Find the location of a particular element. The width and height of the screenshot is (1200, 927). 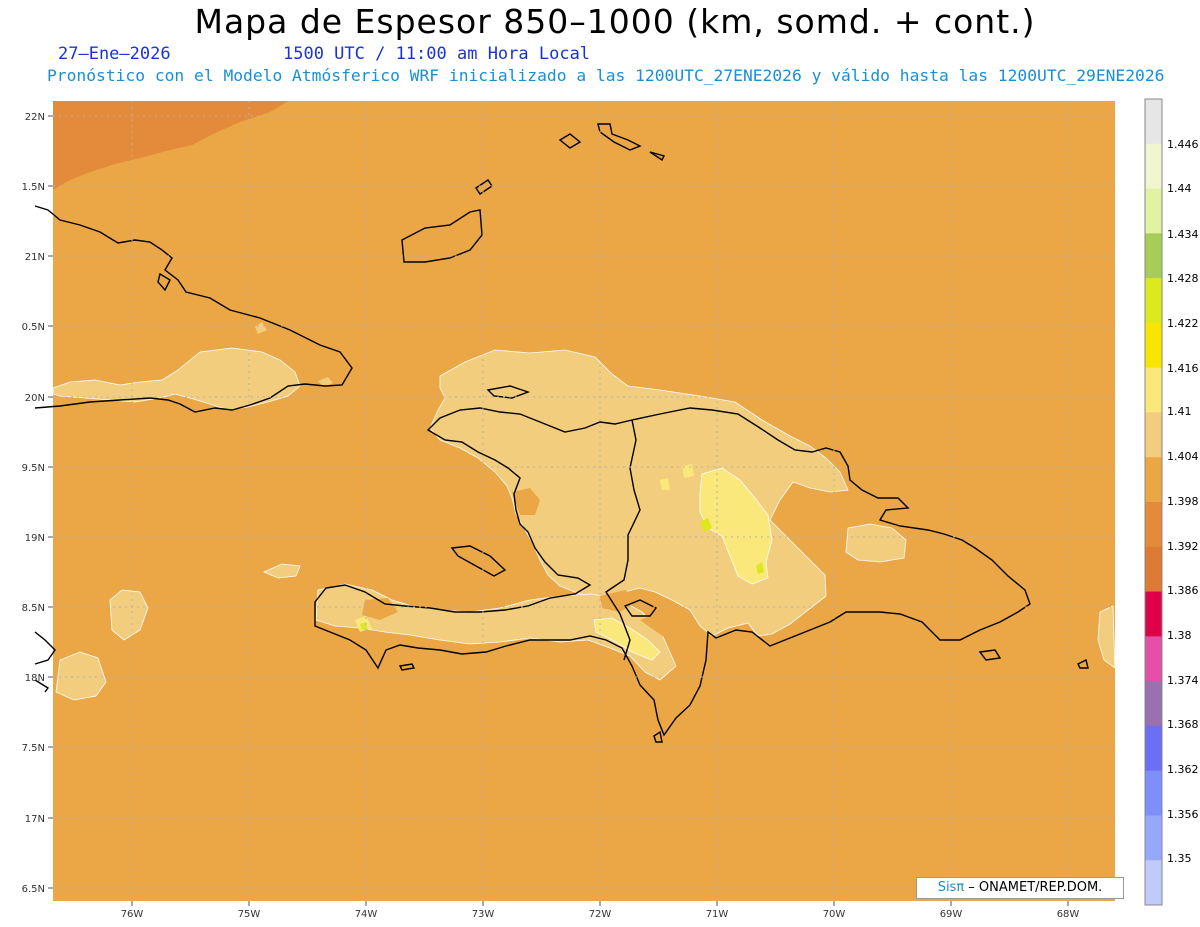

lon-label: 73W is located at coordinates (483, 914).